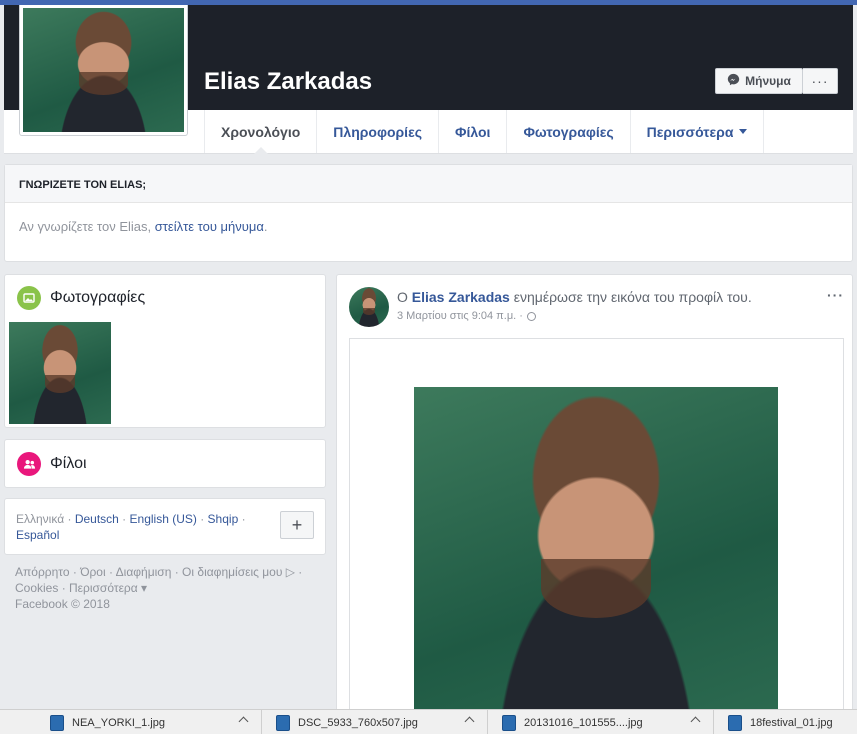 The width and height of the screenshot is (857, 734). I want to click on tab-about: Πληροφορίες, so click(377, 131).